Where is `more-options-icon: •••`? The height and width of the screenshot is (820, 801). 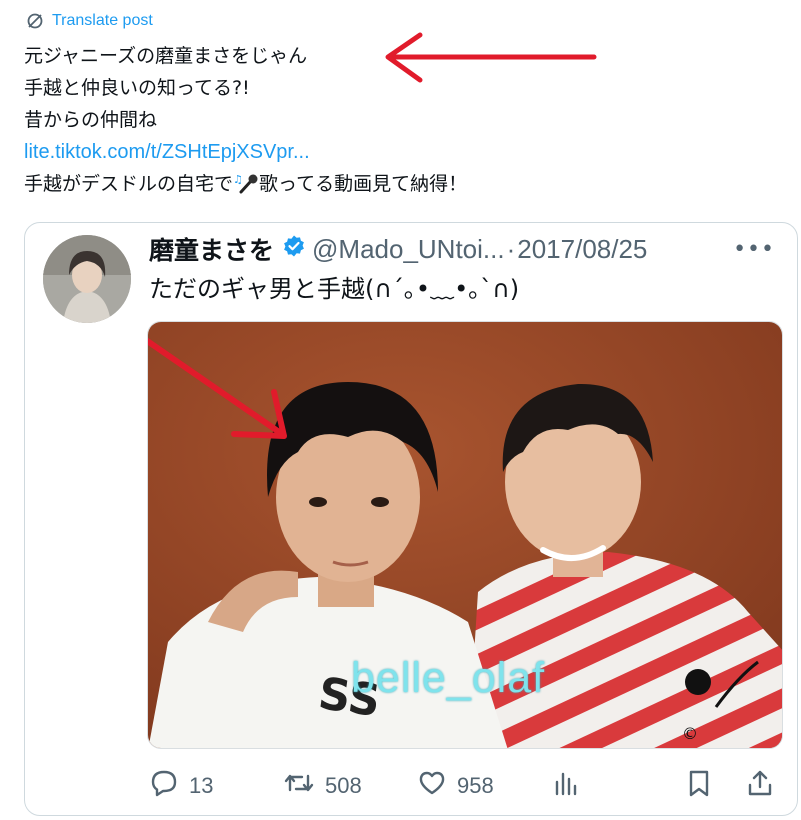
more-options-icon: ••• is located at coordinates (754, 249).